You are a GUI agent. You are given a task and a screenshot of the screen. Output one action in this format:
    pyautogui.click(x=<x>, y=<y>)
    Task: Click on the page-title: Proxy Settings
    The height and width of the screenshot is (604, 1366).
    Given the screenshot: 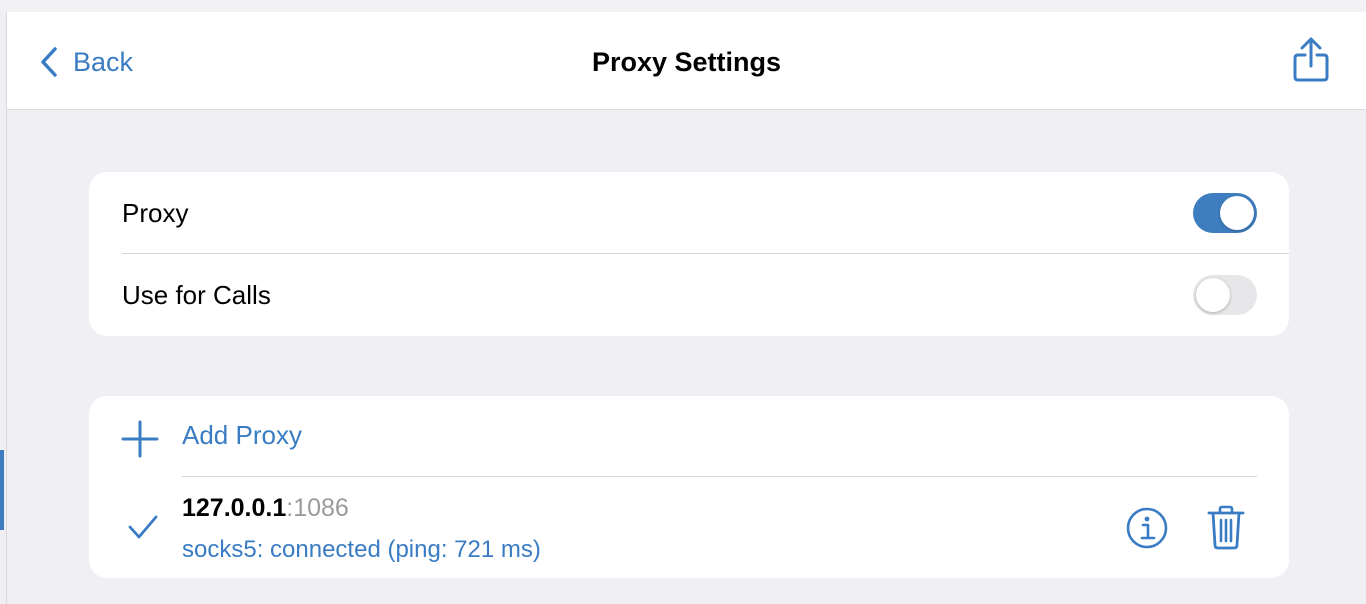 What is the action you would take?
    pyautogui.click(x=686, y=61)
    